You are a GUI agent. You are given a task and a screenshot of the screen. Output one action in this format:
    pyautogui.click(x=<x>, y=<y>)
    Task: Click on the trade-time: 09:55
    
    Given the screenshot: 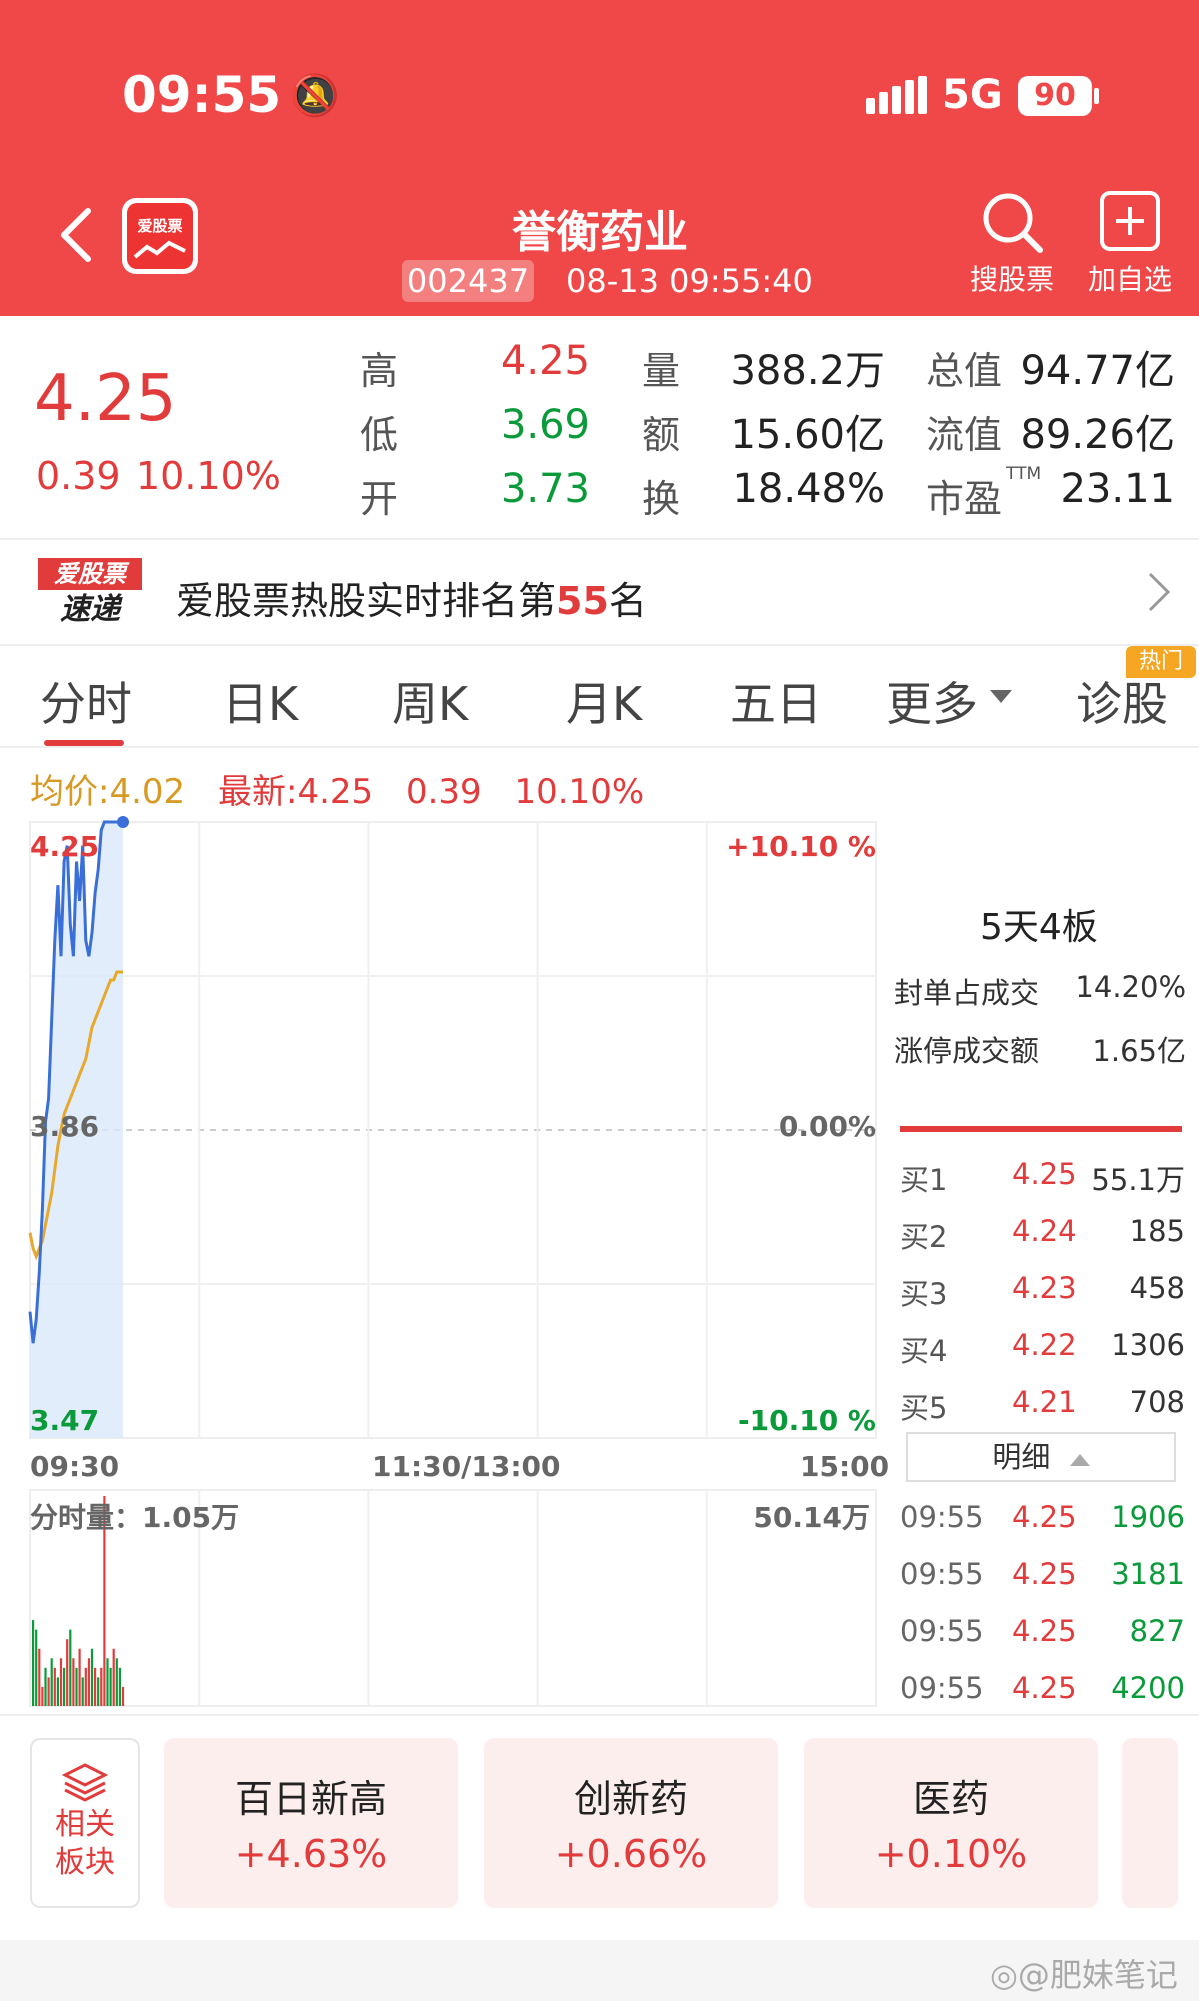 What is the action you would take?
    pyautogui.click(x=942, y=1517)
    